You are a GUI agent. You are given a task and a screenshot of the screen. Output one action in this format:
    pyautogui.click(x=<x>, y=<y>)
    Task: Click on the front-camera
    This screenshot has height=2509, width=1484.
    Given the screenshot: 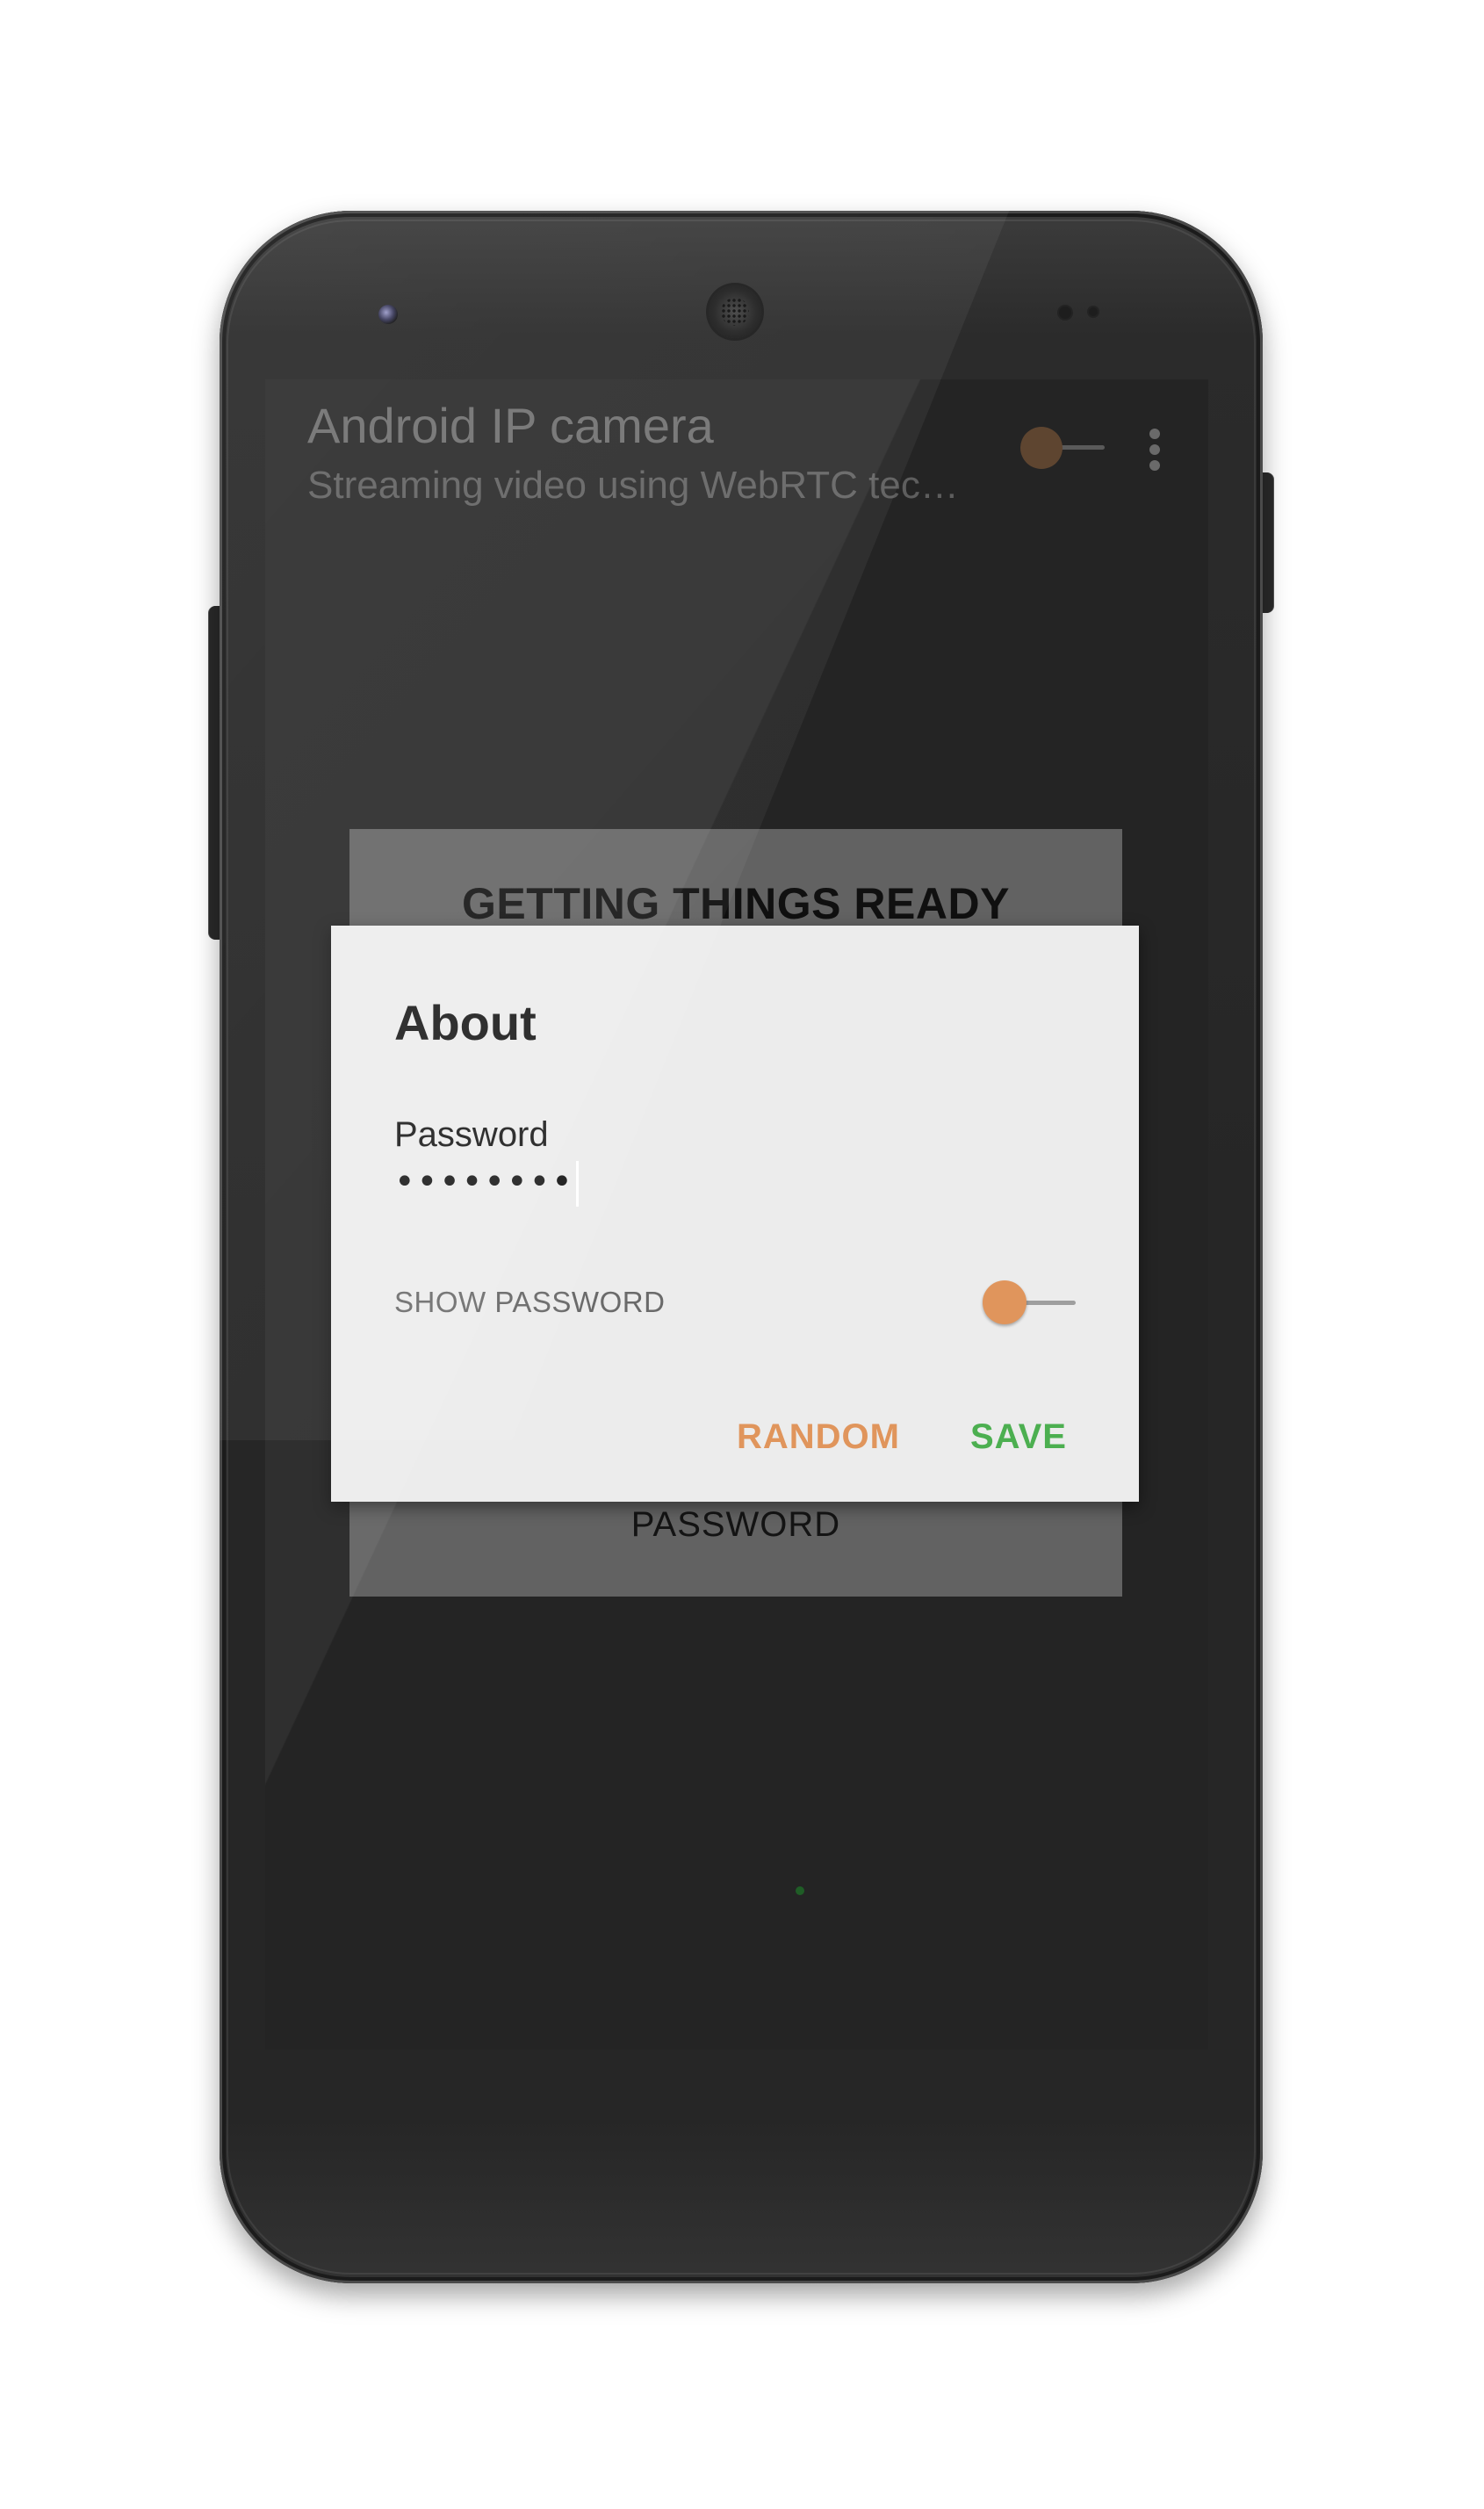 What is the action you would take?
    pyautogui.click(x=388, y=314)
    